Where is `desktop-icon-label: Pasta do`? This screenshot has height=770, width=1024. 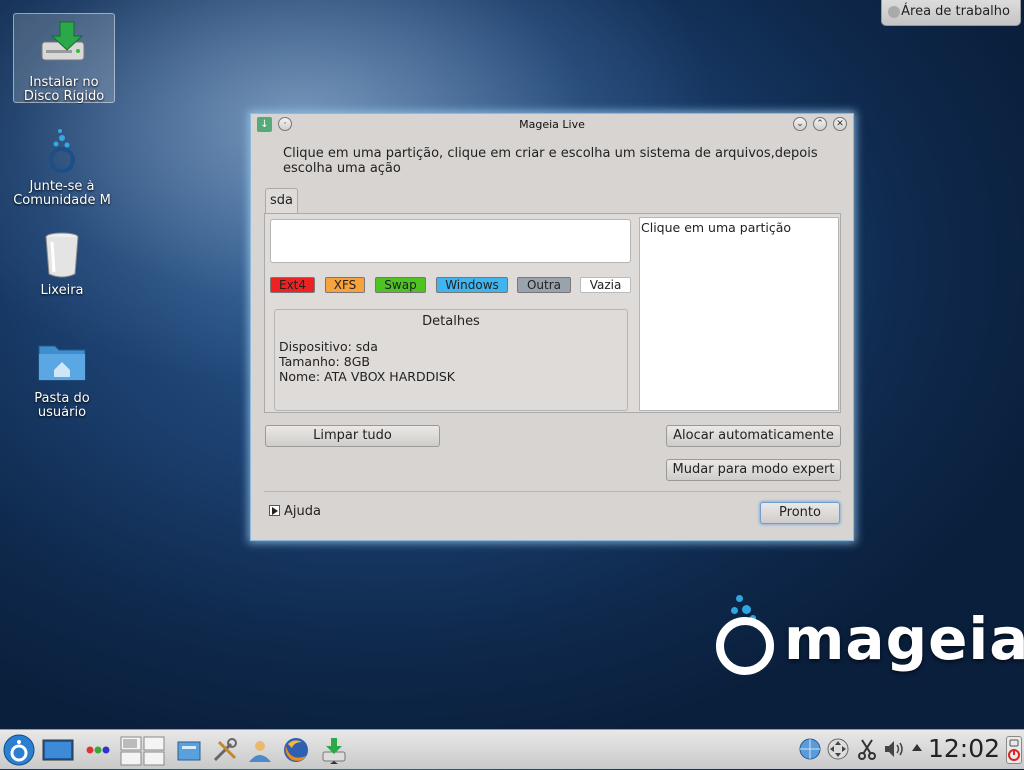 desktop-icon-label: Pasta do is located at coordinates (62, 399).